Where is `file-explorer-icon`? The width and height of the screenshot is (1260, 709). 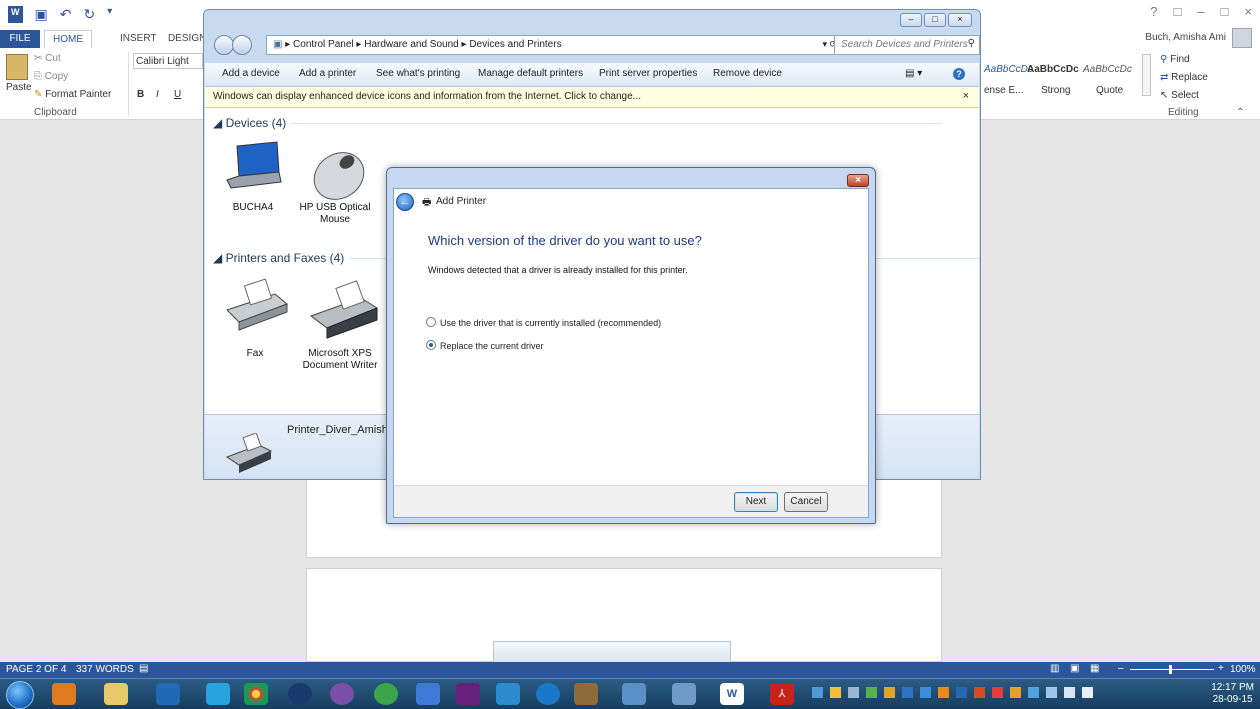
file-explorer-icon is located at coordinates (116, 694).